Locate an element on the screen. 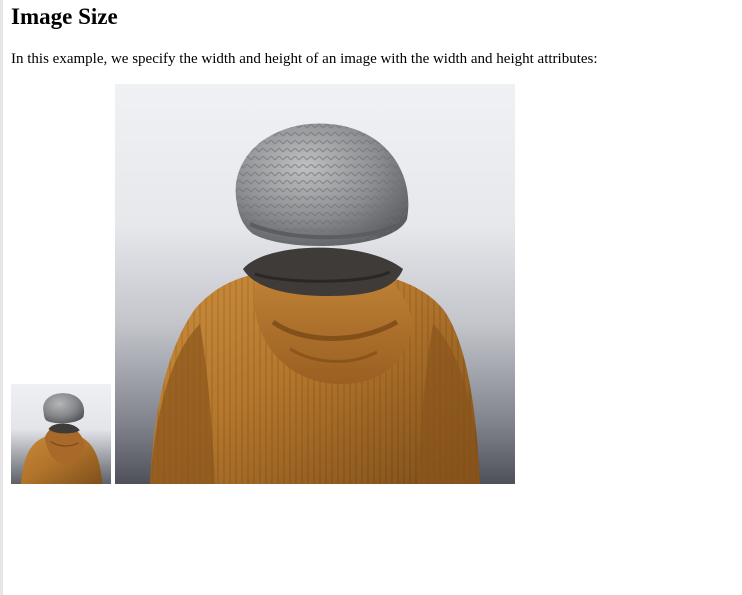  page-heading: Image Size is located at coordinates (64, 16).